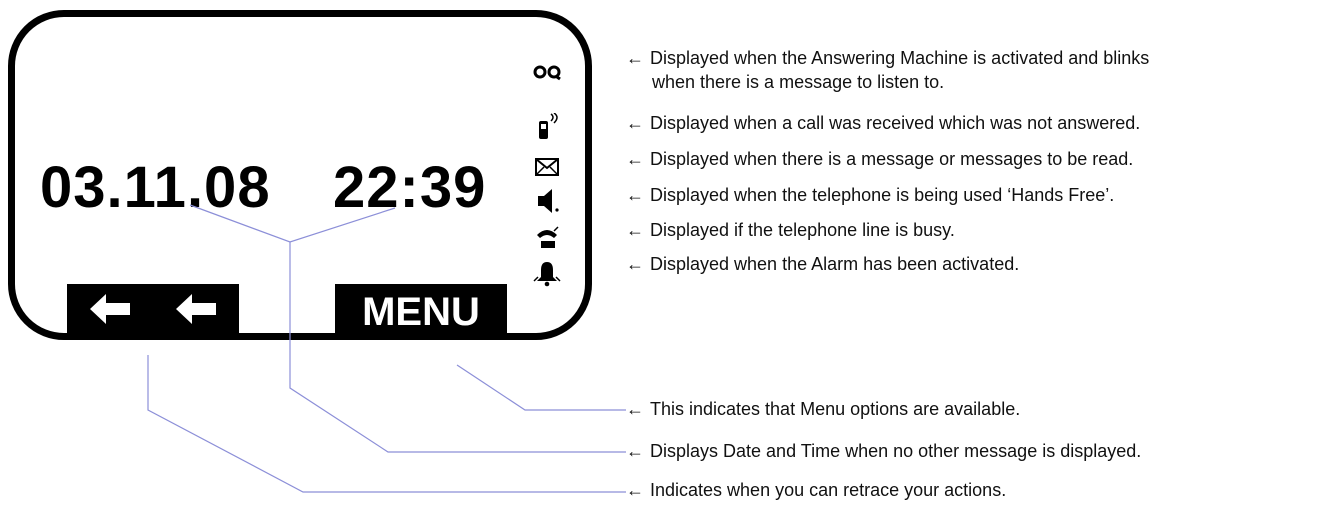 Image resolution: width=1317 pixels, height=511 pixels. I want to click on line-busy-icon, so click(547, 237).